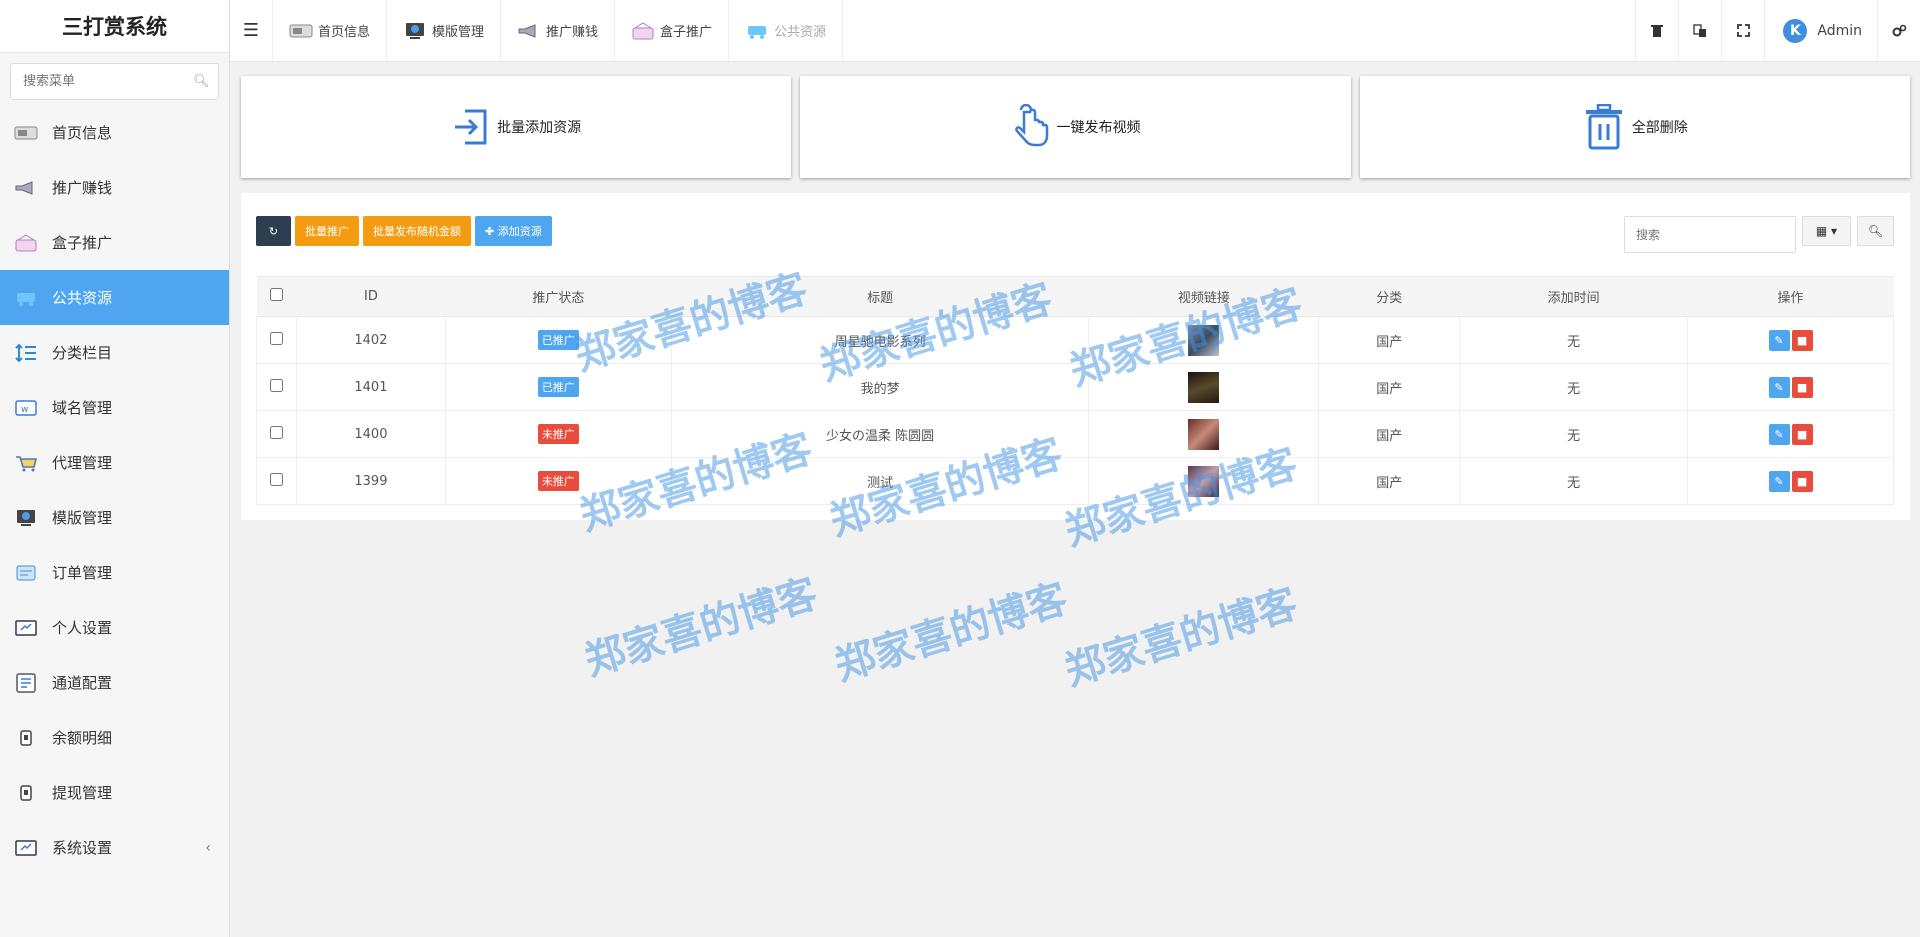 This screenshot has width=1920, height=937. What do you see at coordinates (1699, 30) in the screenshot?
I see `translate-icon` at bounding box center [1699, 30].